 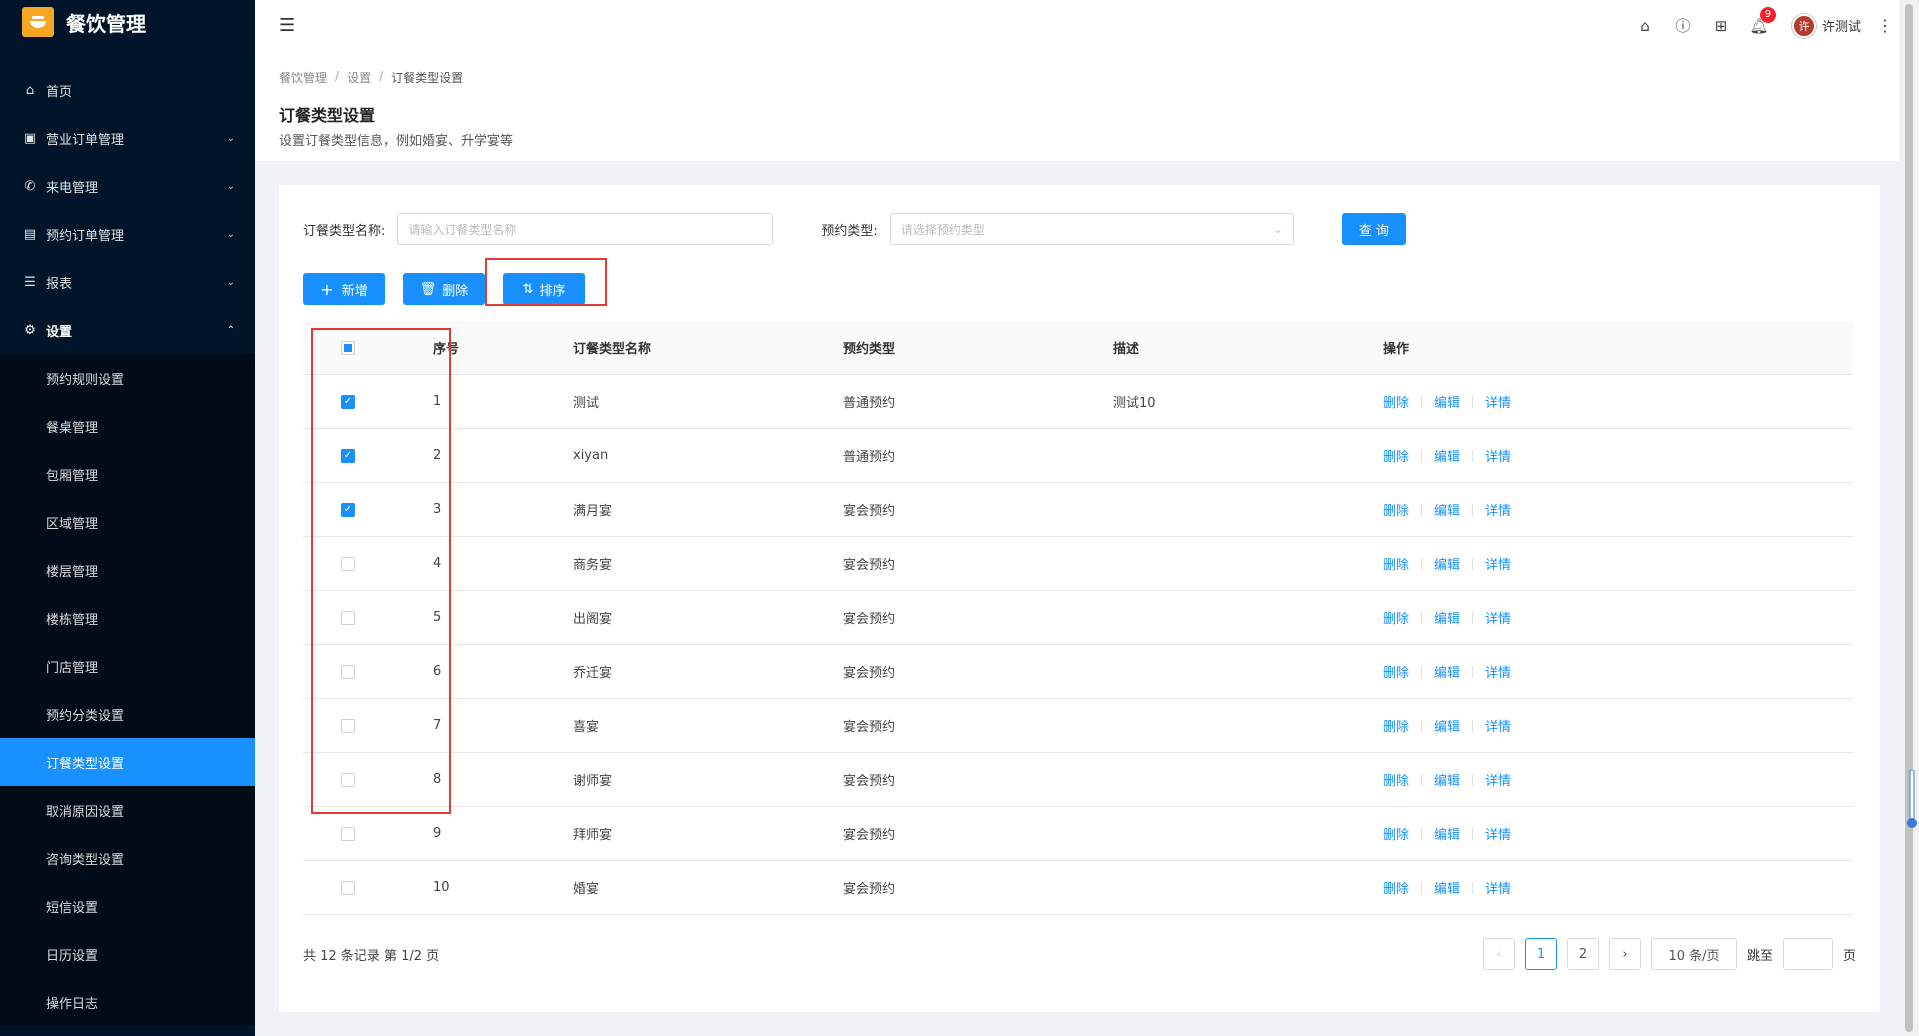 I want to click on user-name: 许测试, so click(x=1841, y=27).